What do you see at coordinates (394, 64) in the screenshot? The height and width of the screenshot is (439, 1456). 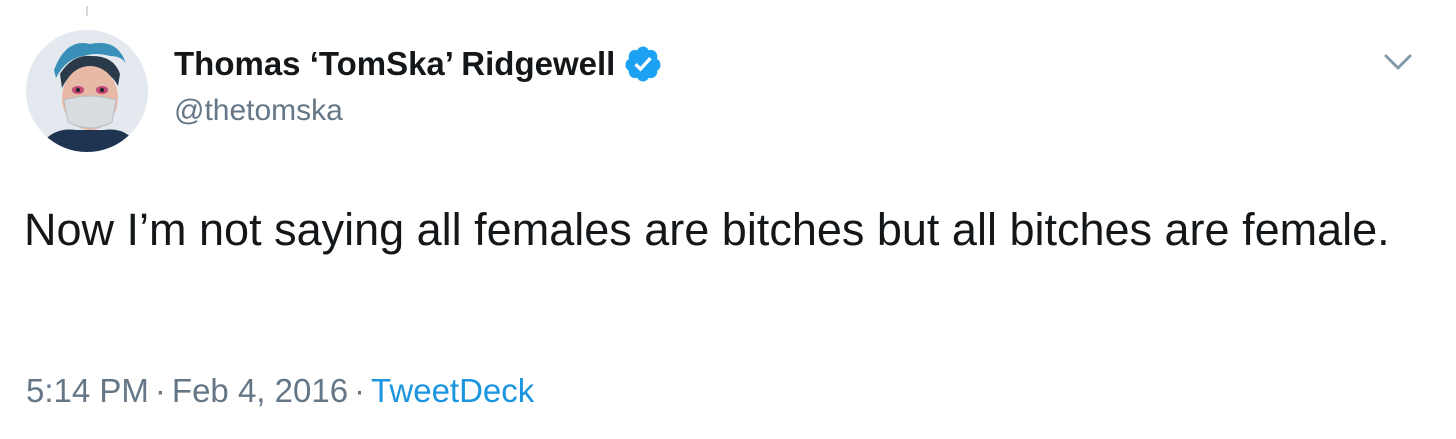 I see `author-display-name: Thomas ‘TomSka’ Ridgewell` at bounding box center [394, 64].